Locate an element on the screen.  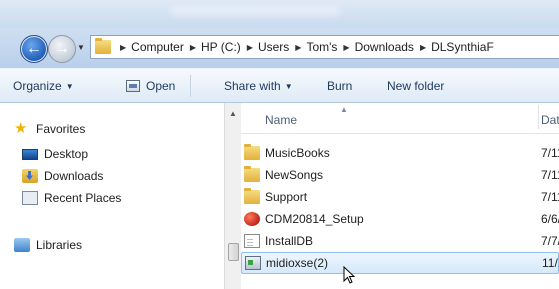
application-icon is located at coordinates (253, 263).